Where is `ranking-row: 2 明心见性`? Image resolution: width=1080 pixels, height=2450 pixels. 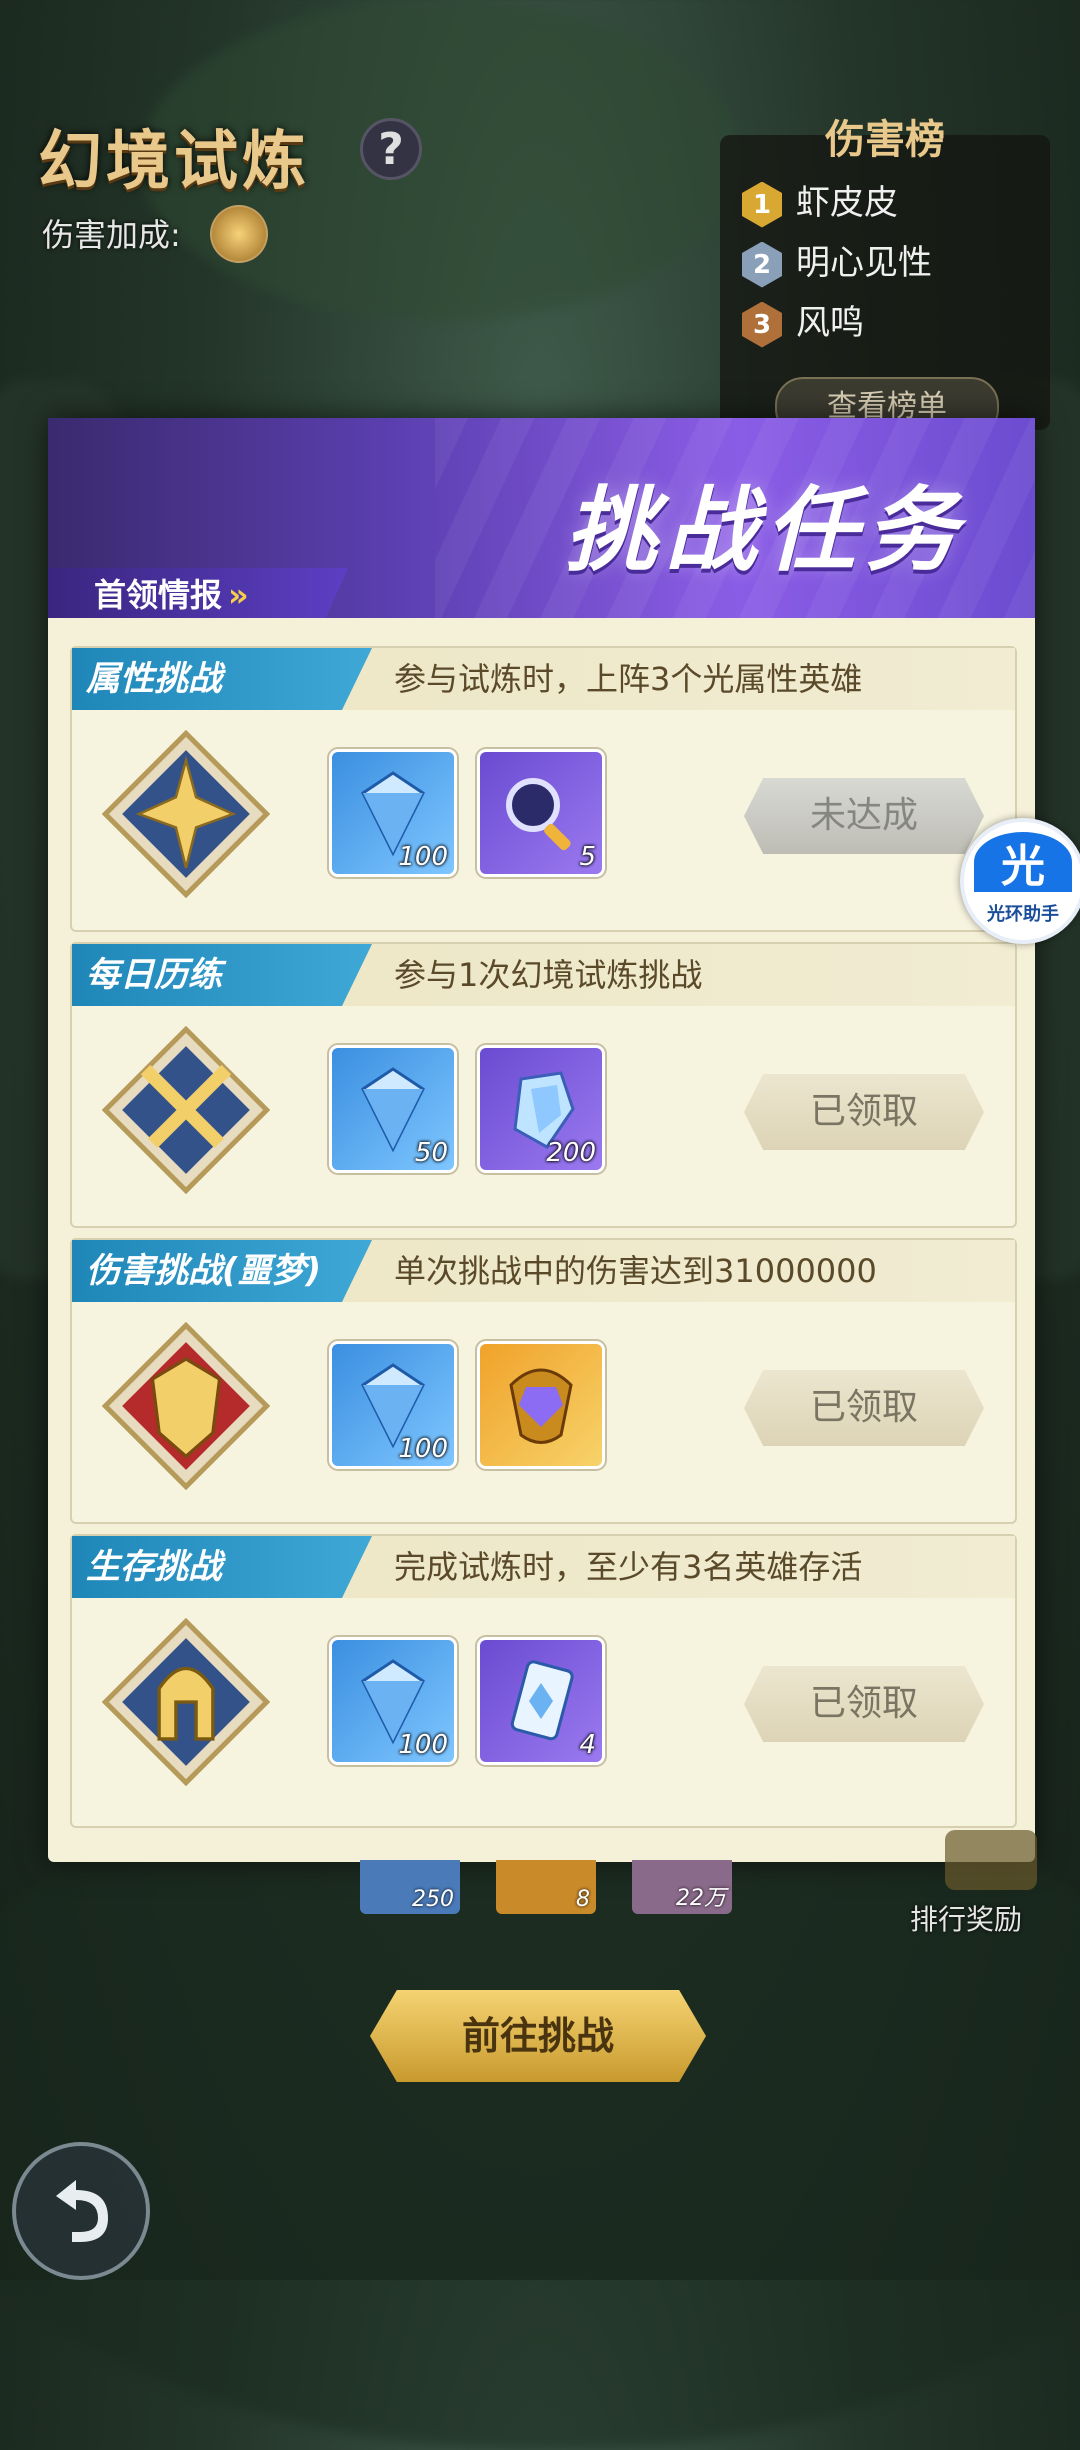 ranking-row: 2 明心见性 is located at coordinates (837, 261).